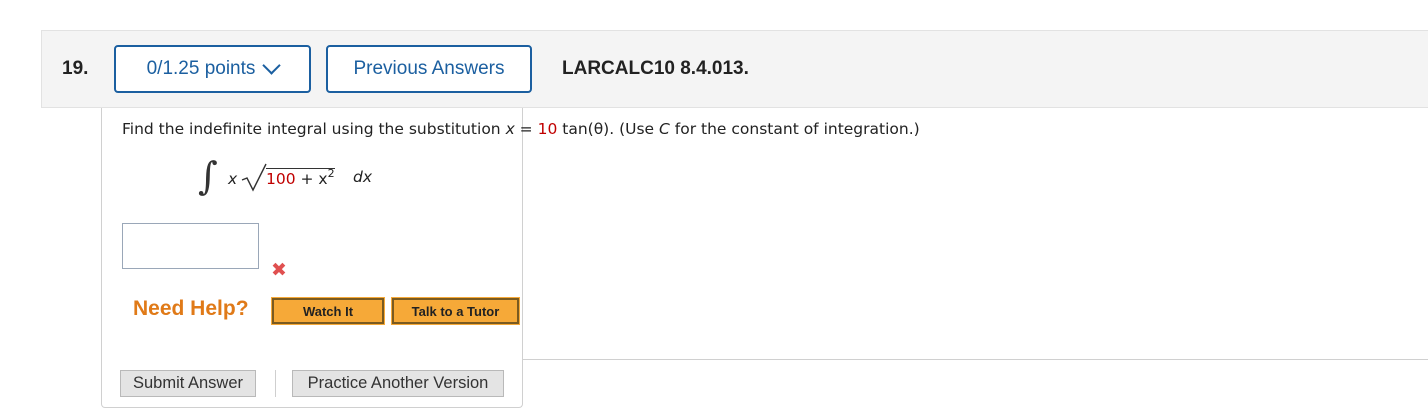  Describe the element at coordinates (208, 176) in the screenshot. I see `integral-sign: ∫` at that location.